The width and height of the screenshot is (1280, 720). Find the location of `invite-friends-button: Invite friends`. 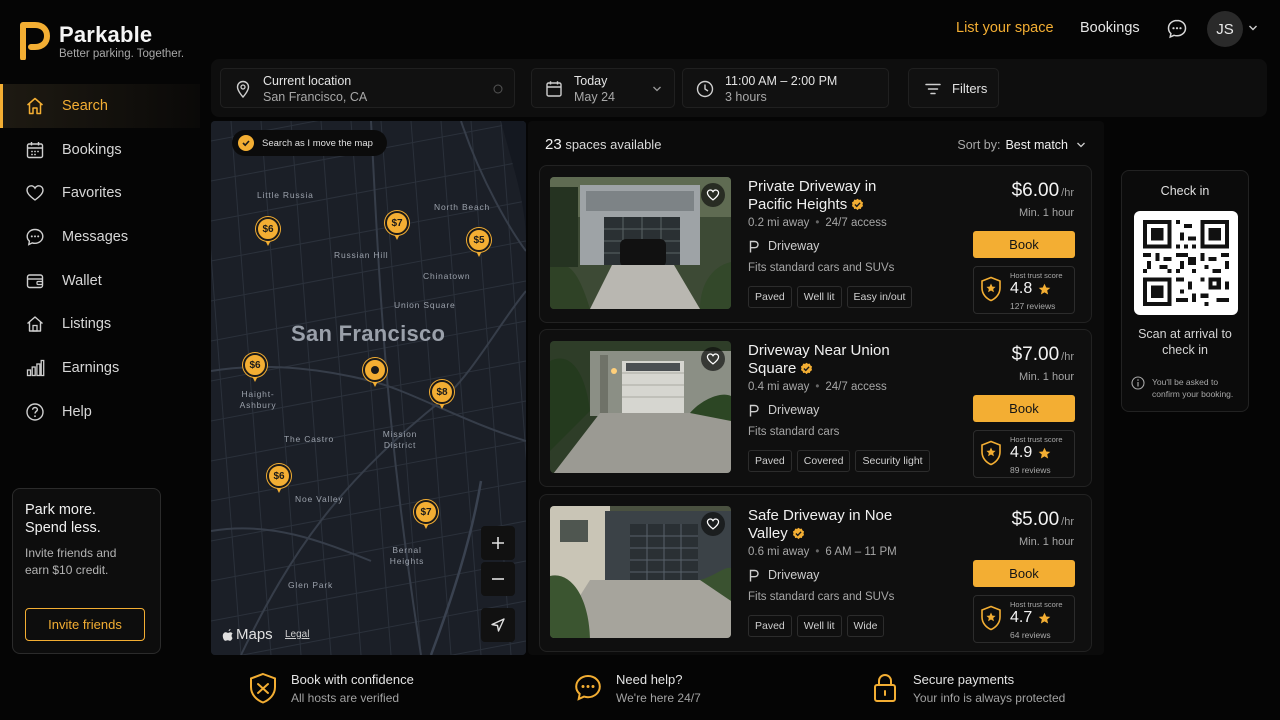

invite-friends-button: Invite friends is located at coordinates (85, 624).